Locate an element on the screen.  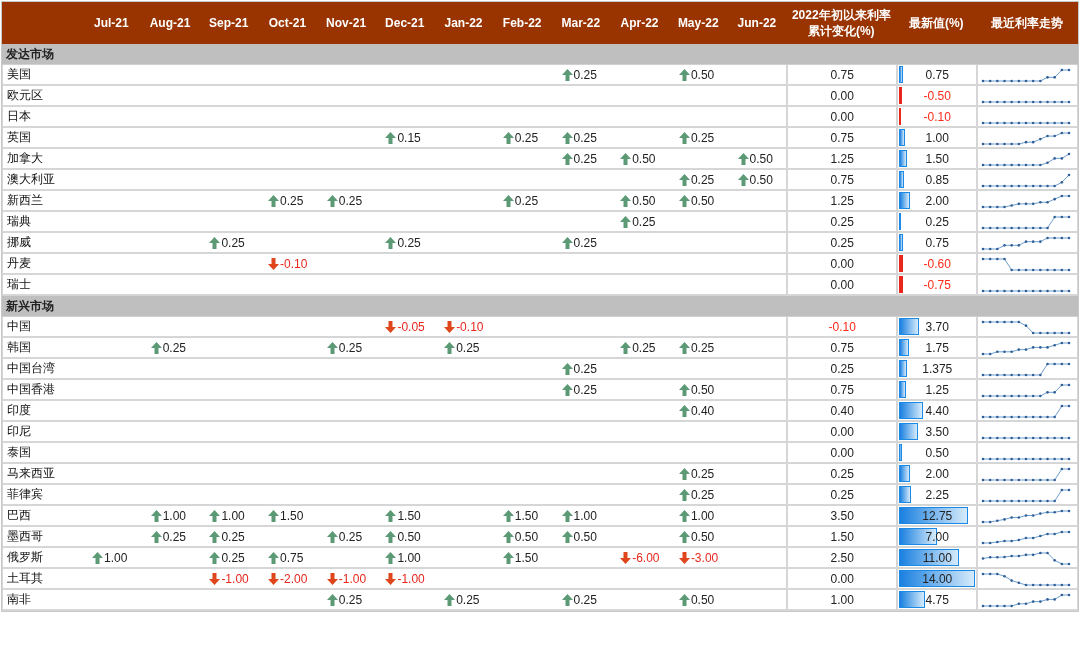
country-name: 马来西亚 is located at coordinates (42, 473).